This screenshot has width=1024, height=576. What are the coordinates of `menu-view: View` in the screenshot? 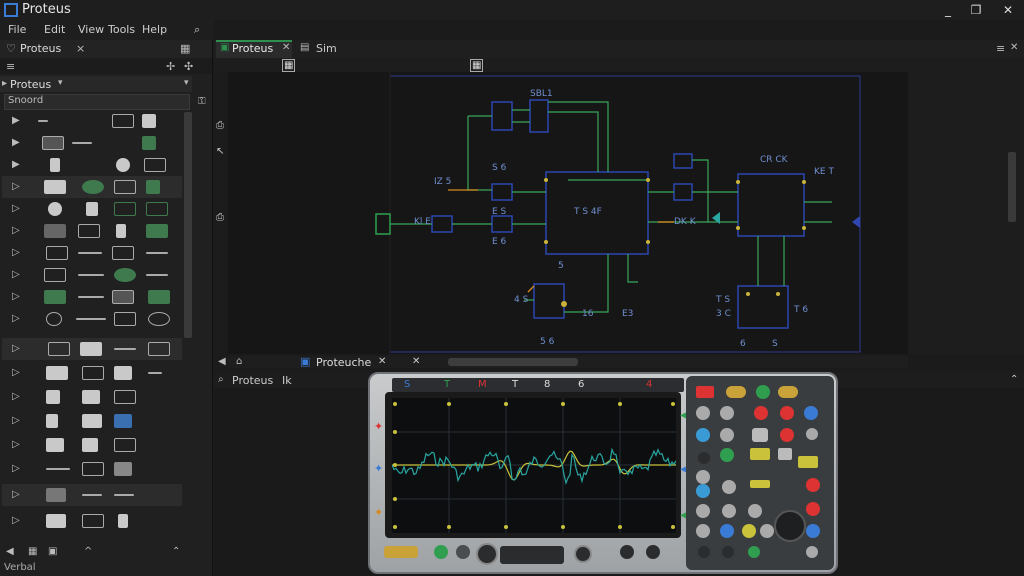 It's located at (91, 29).